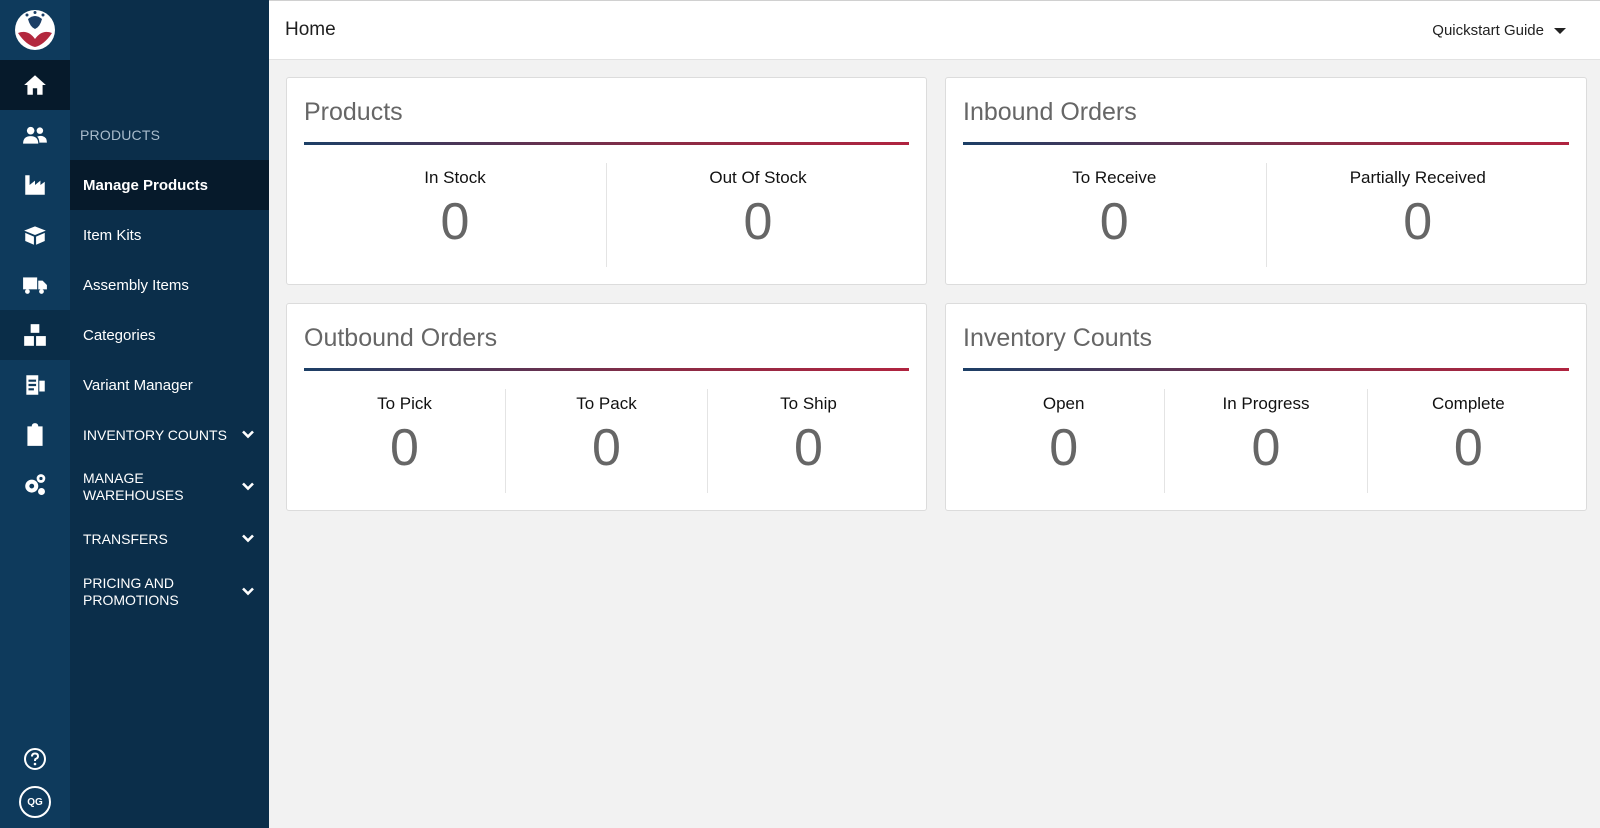 This screenshot has height=828, width=1600. I want to click on stat-label: In Progress, so click(1266, 403).